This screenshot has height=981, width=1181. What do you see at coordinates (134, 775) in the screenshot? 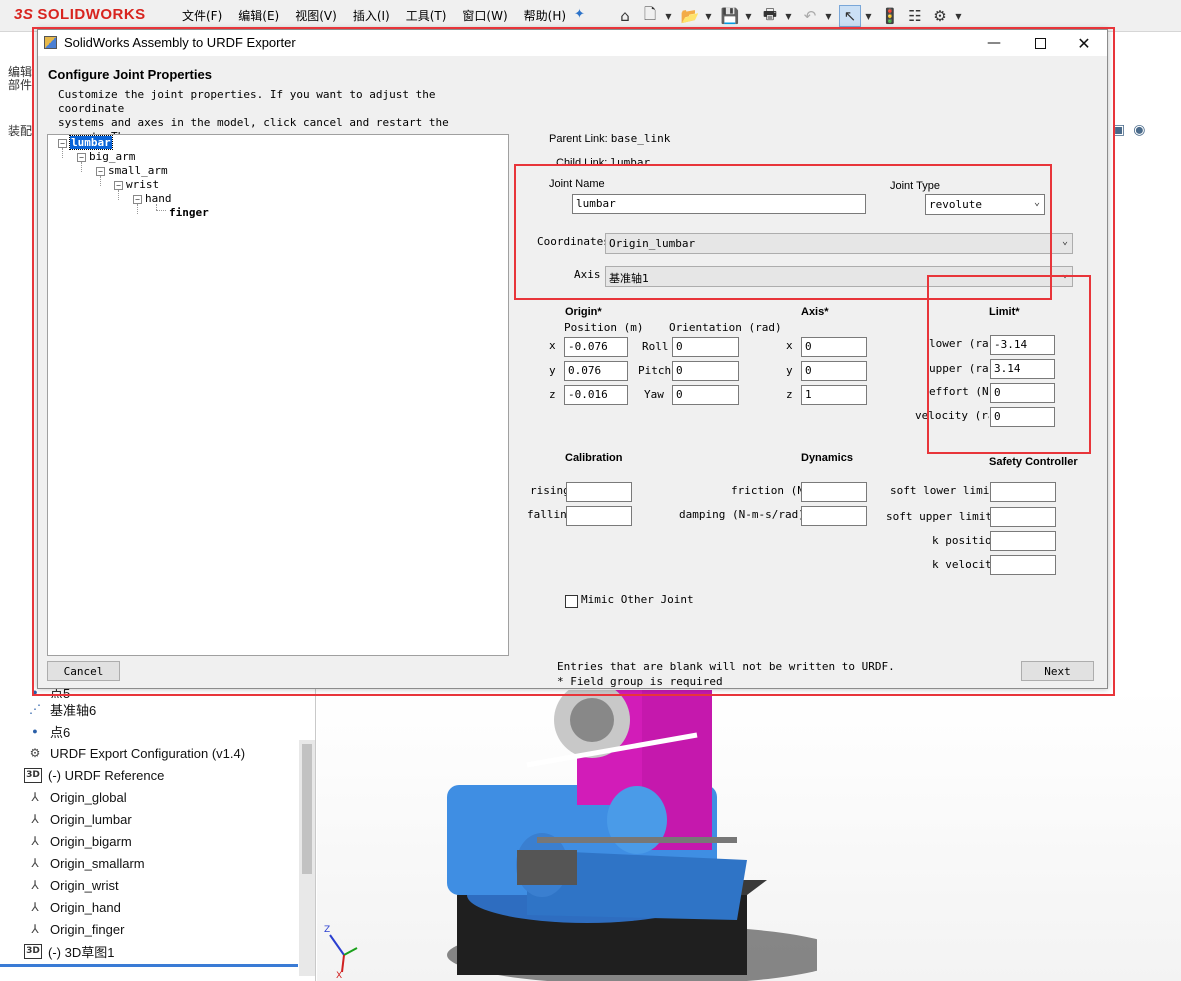
I see `tree-item: 3D (-) URDF Reference` at bounding box center [134, 775].